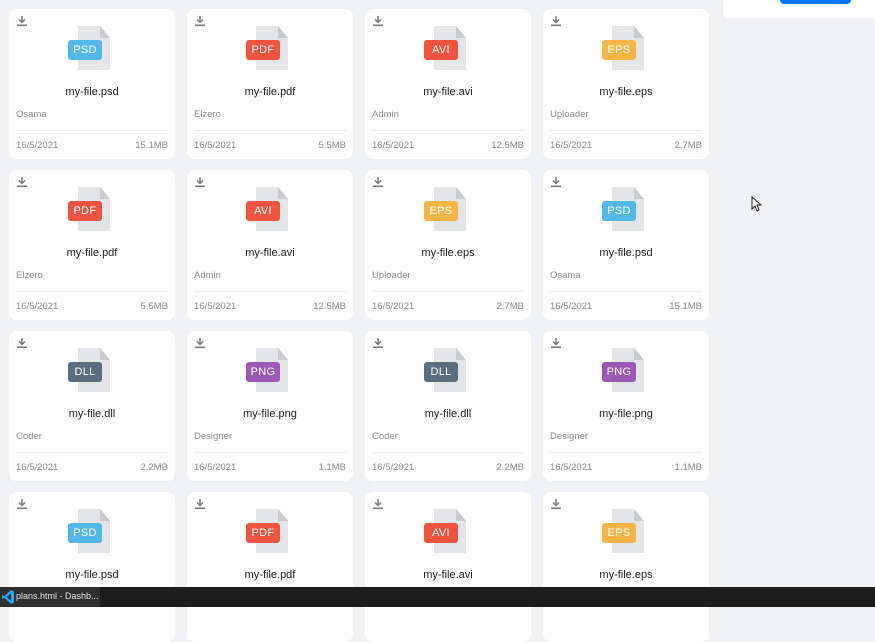 The width and height of the screenshot is (875, 642). What do you see at coordinates (626, 567) in the screenshot?
I see `file-card: EPS my-file.eps` at bounding box center [626, 567].